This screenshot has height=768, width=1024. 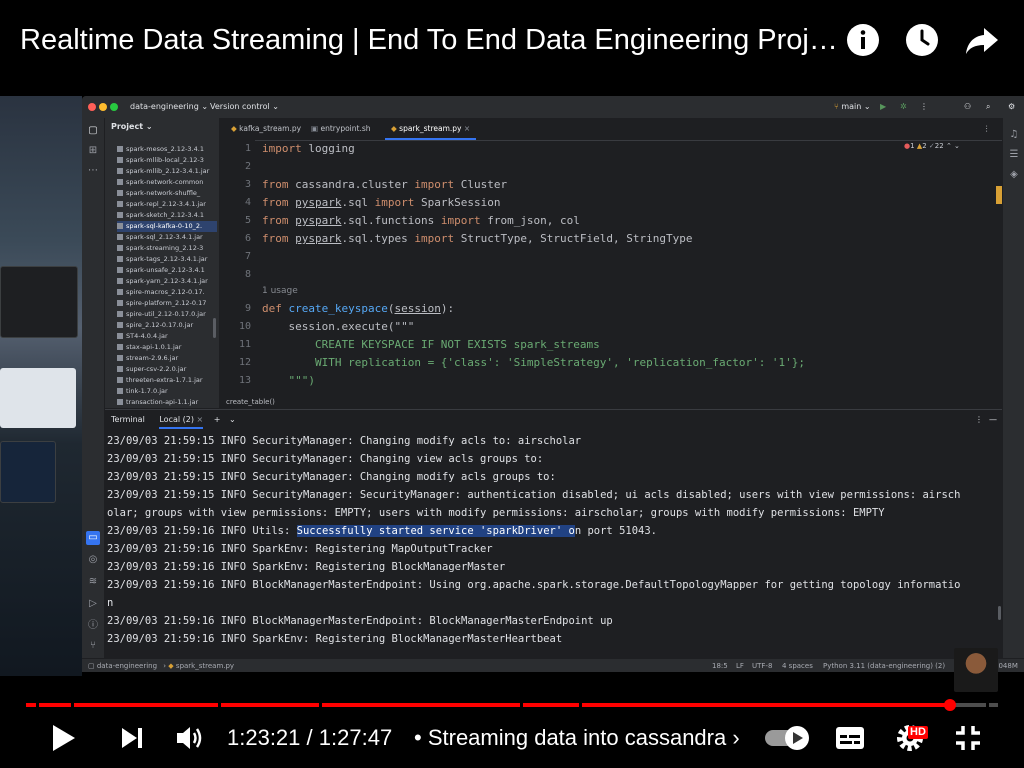 I want to click on python-interpreter: Python 3.11 (data-engineering) (2), so click(x=884, y=665).